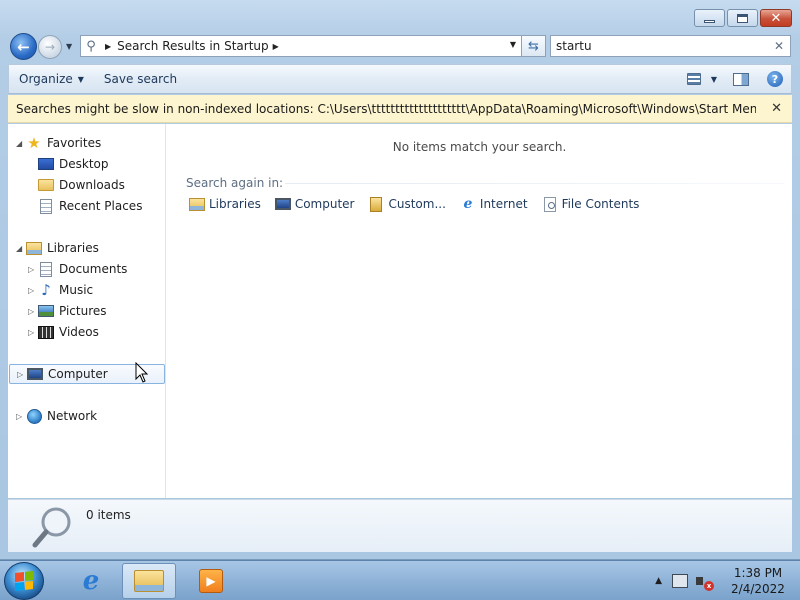 This screenshot has width=800, height=600. Describe the element at coordinates (91, 46) in the screenshot. I see `search-results-icon: ⚲` at that location.